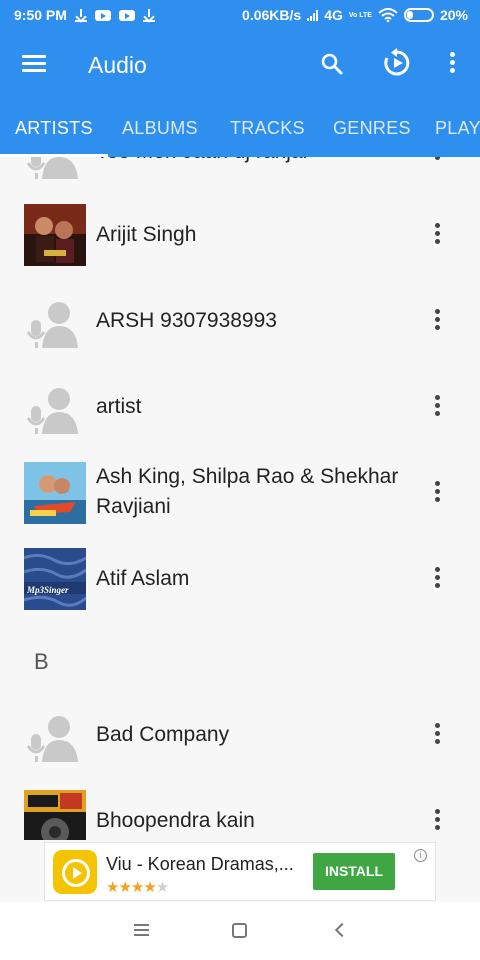 The height and width of the screenshot is (960, 480). Describe the element at coordinates (40, 15) in the screenshot. I see `status-time: 9:50 PM` at that location.